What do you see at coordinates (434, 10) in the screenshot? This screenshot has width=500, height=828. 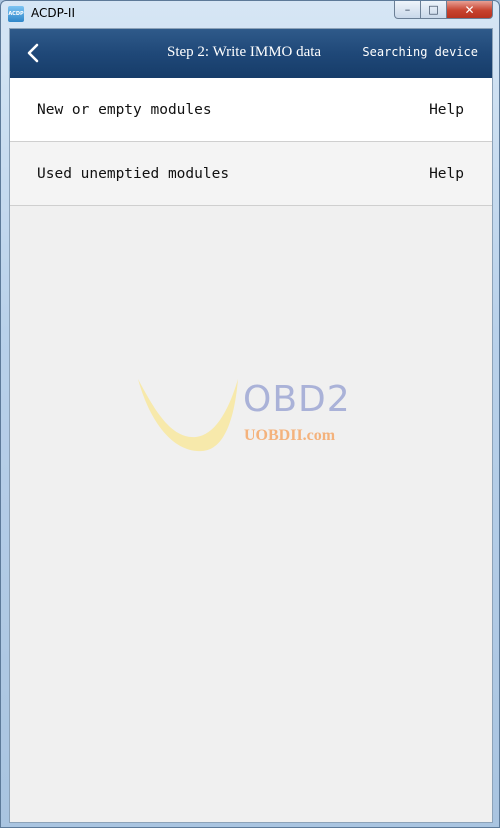 I see `maximize-button: □` at bounding box center [434, 10].